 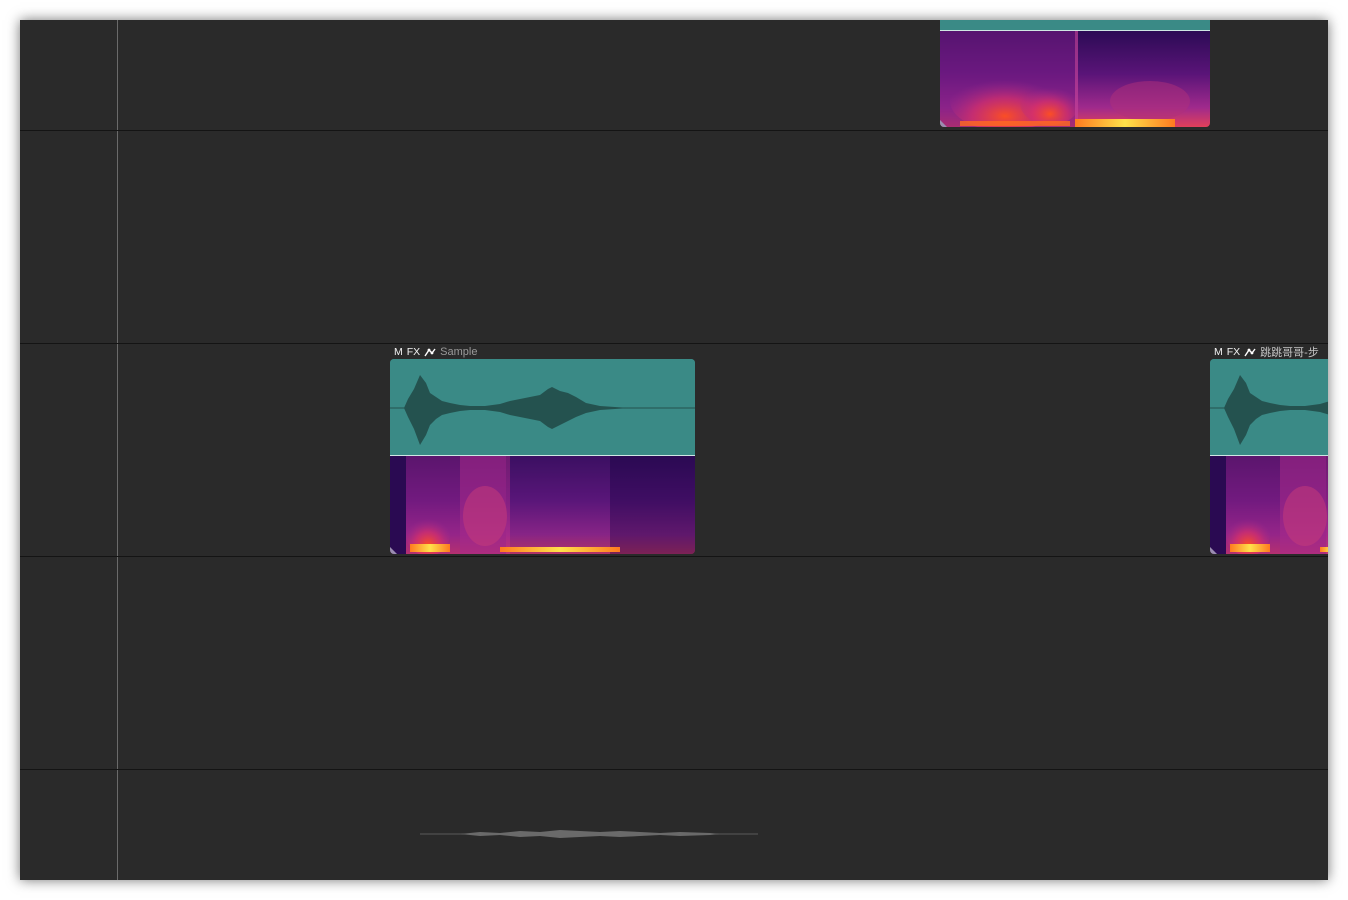 I want to click on clip-name: Sample, so click(x=459, y=352).